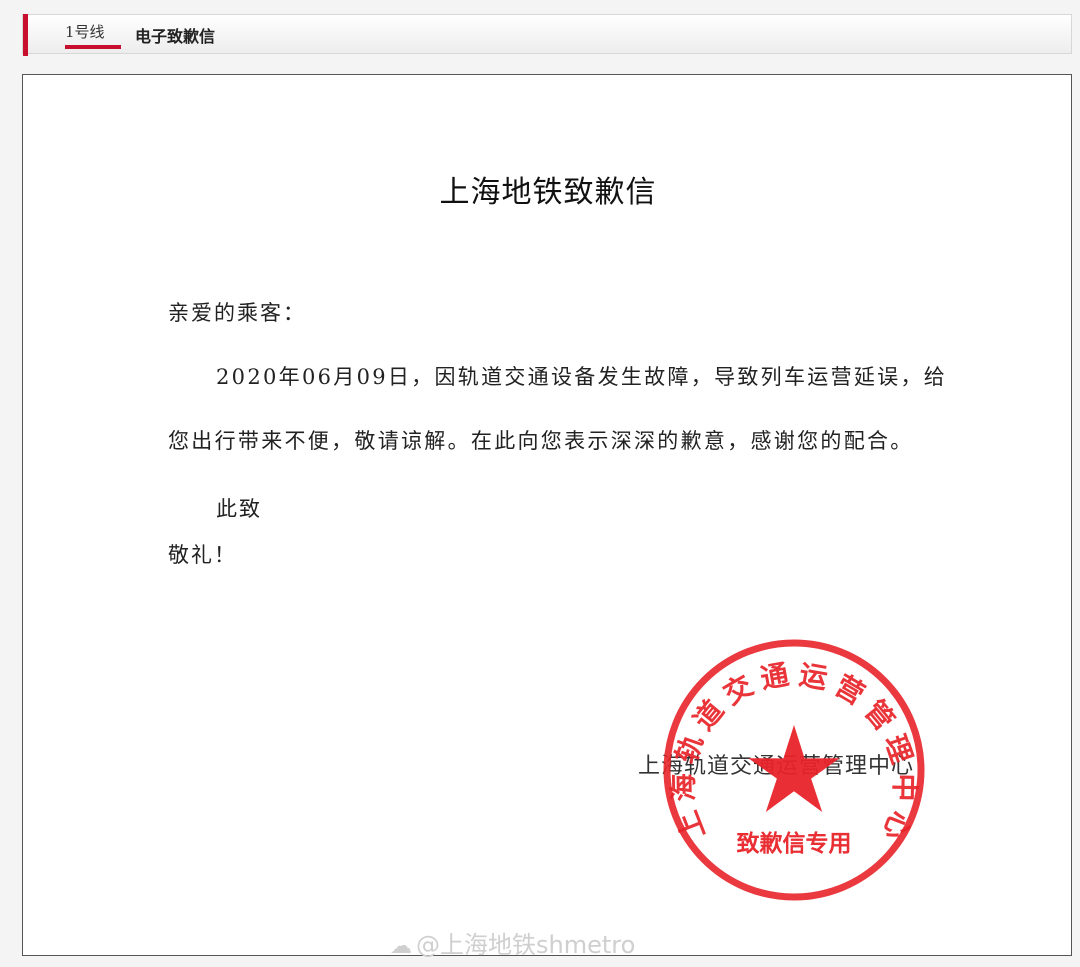  I want to click on header-accent, so click(25, 35).